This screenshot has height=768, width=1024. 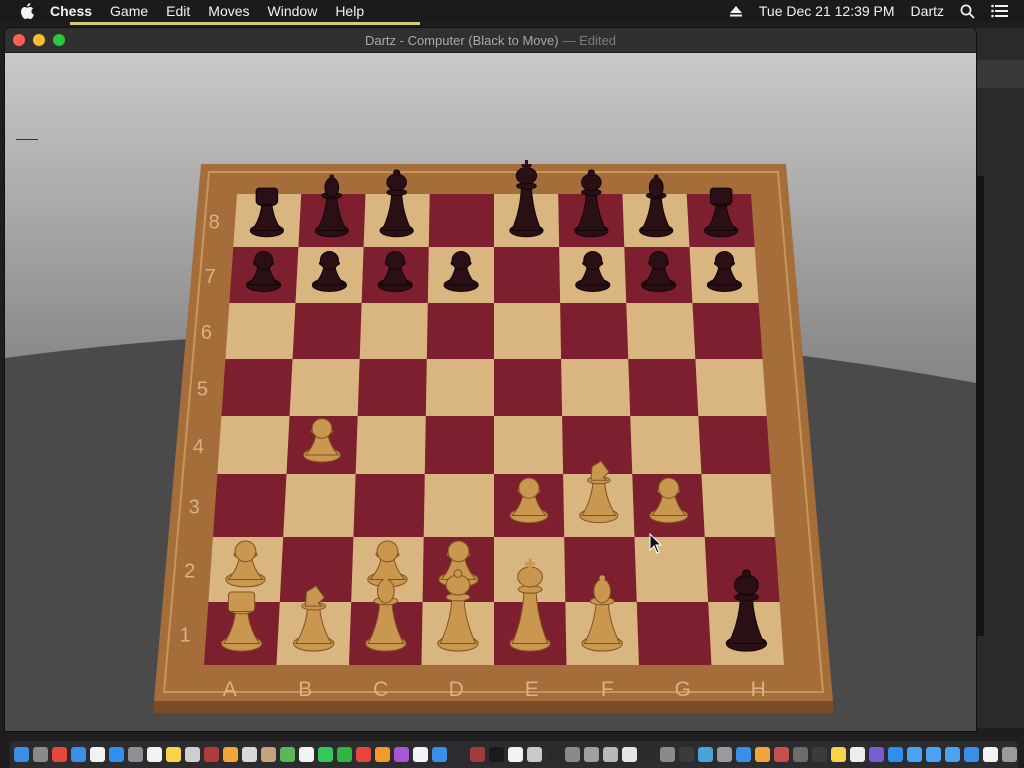 I want to click on menu-moves: Moves, so click(x=228, y=11).